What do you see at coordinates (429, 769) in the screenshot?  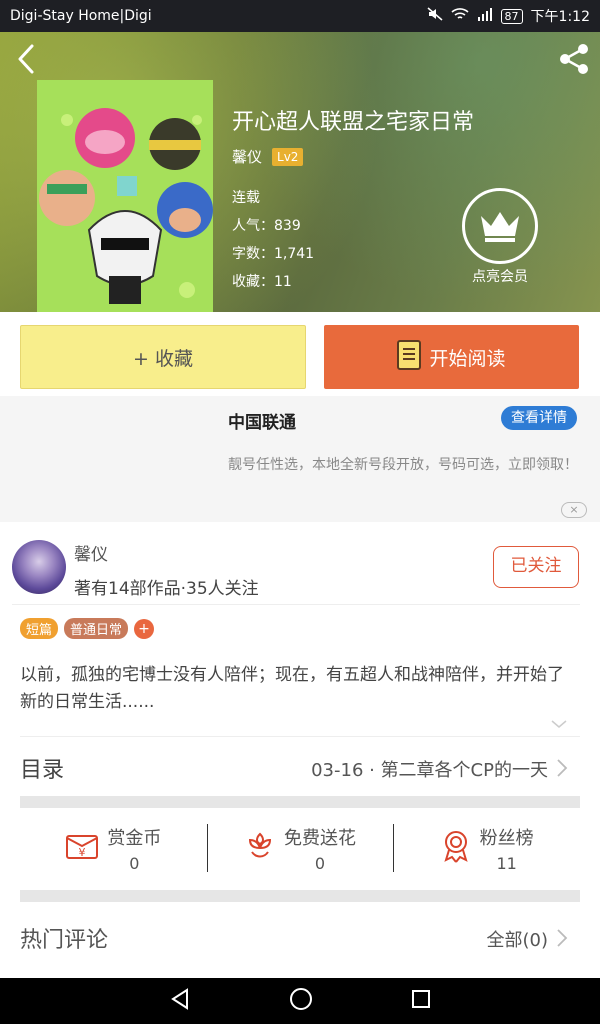 I see `toc-latest-chapter: 03-16 · 第二章各个CP的一天` at bounding box center [429, 769].